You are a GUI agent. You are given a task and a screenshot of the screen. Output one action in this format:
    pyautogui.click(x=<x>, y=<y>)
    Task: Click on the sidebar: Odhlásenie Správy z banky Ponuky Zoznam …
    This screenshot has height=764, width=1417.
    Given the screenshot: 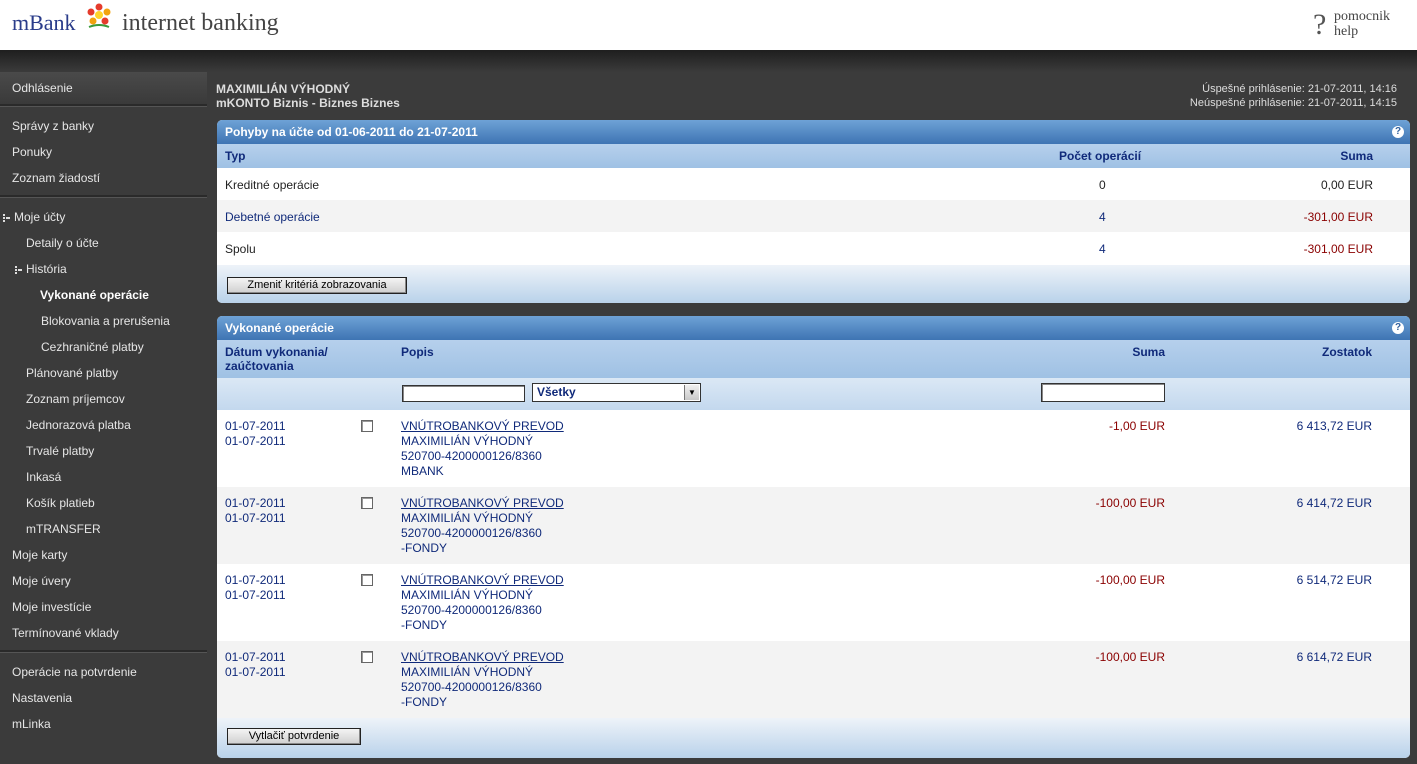 What is the action you would take?
    pyautogui.click(x=103, y=418)
    